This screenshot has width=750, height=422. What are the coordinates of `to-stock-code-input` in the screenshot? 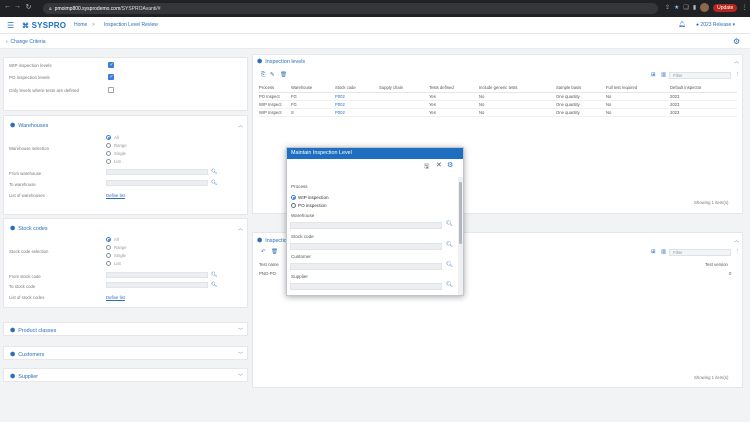 It's located at (157, 285).